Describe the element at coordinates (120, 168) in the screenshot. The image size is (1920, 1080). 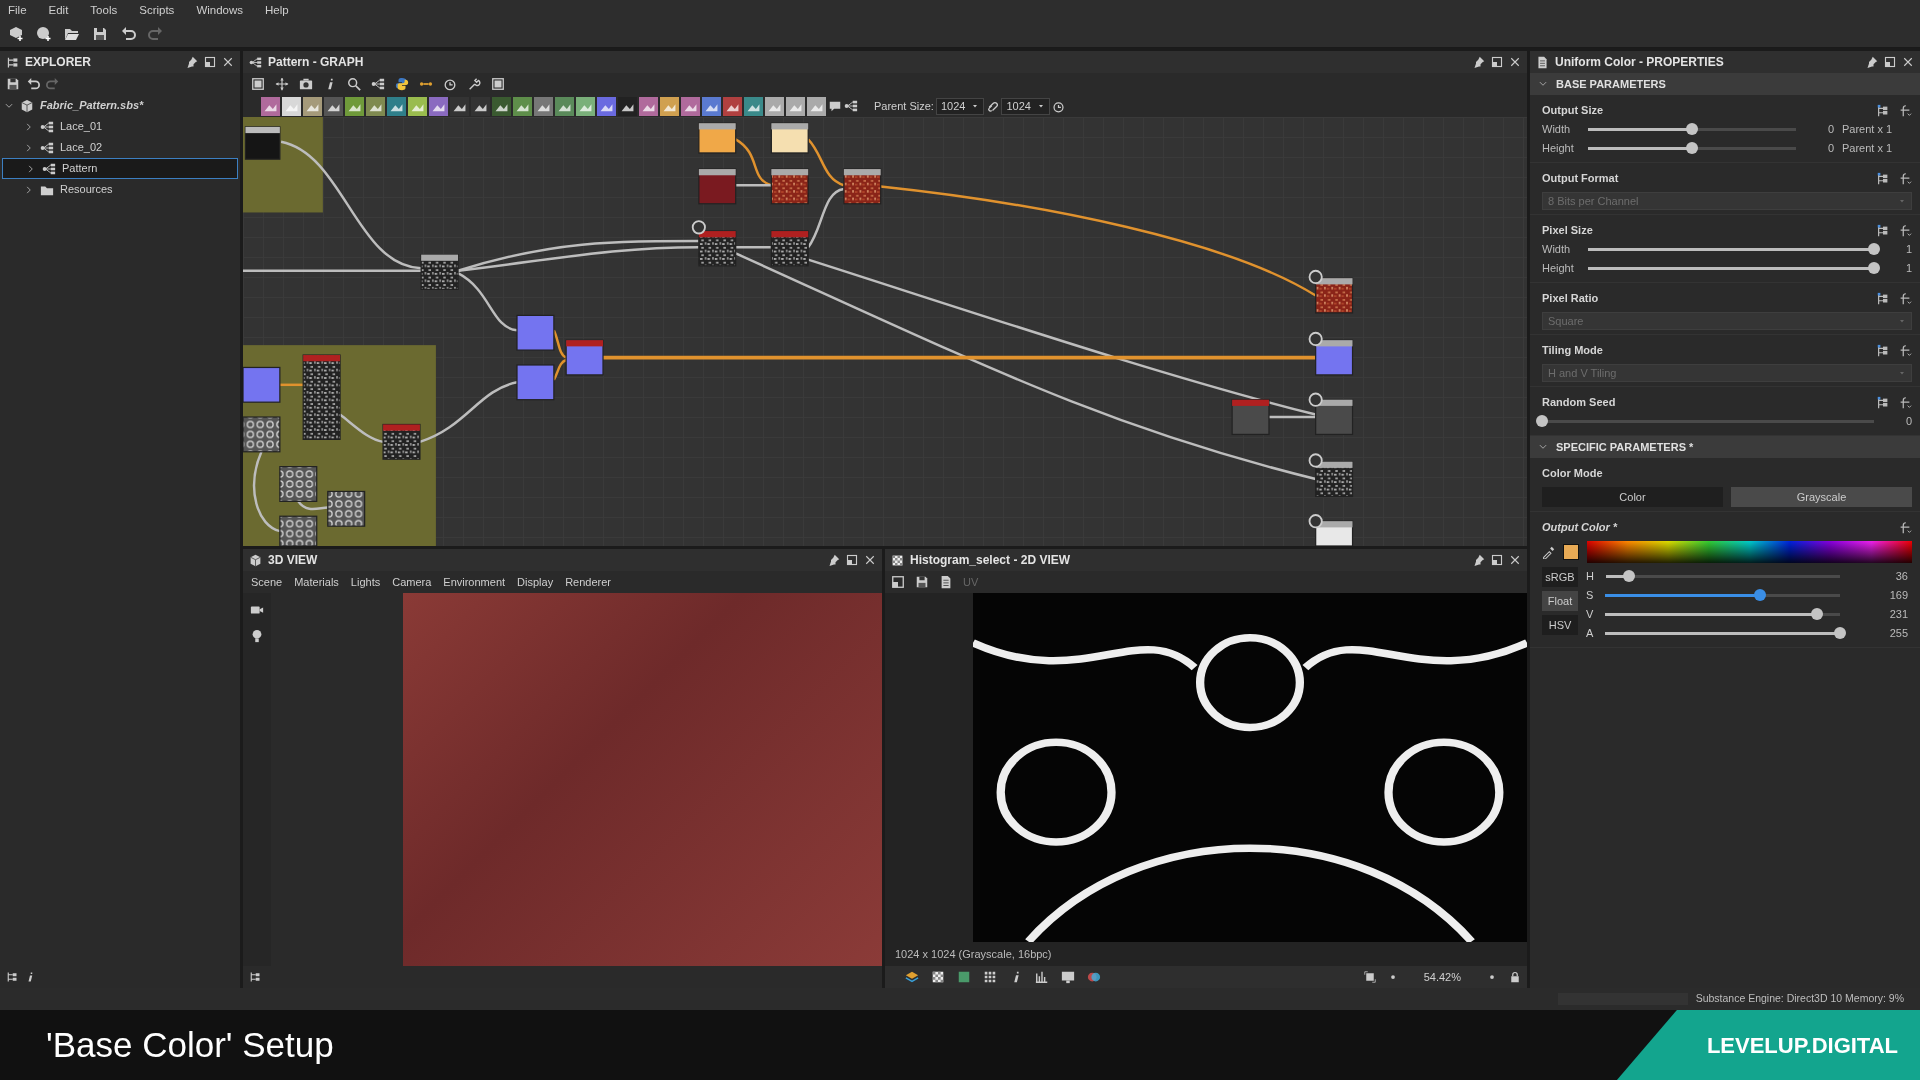
I see `tree-item: Pattern` at that location.